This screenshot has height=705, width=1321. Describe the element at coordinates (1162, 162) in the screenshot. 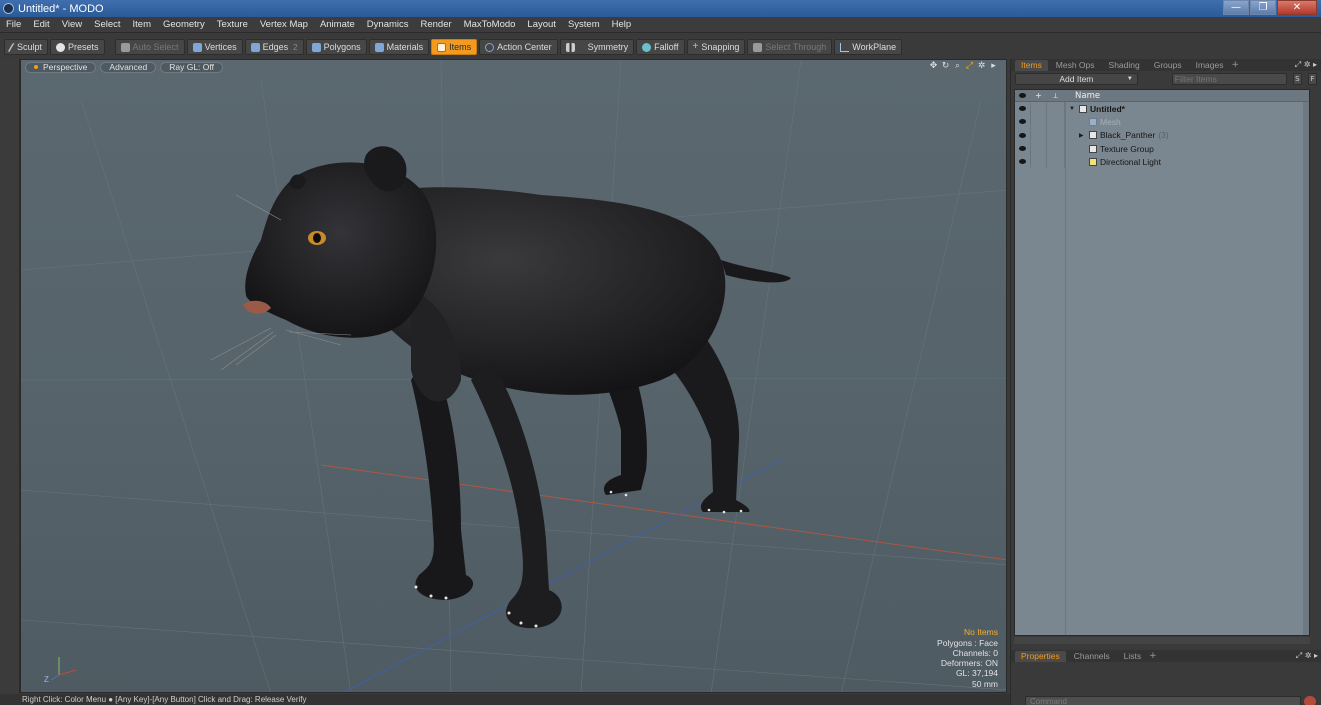

I see `tree-row-directional-light: Directional Light` at that location.